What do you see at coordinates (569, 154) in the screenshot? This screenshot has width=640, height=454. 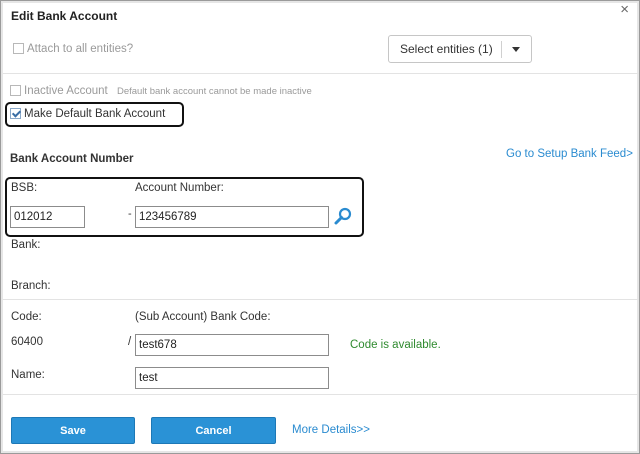 I see `setup-bank-feed-link: Go to Setup Bank Feed>` at bounding box center [569, 154].